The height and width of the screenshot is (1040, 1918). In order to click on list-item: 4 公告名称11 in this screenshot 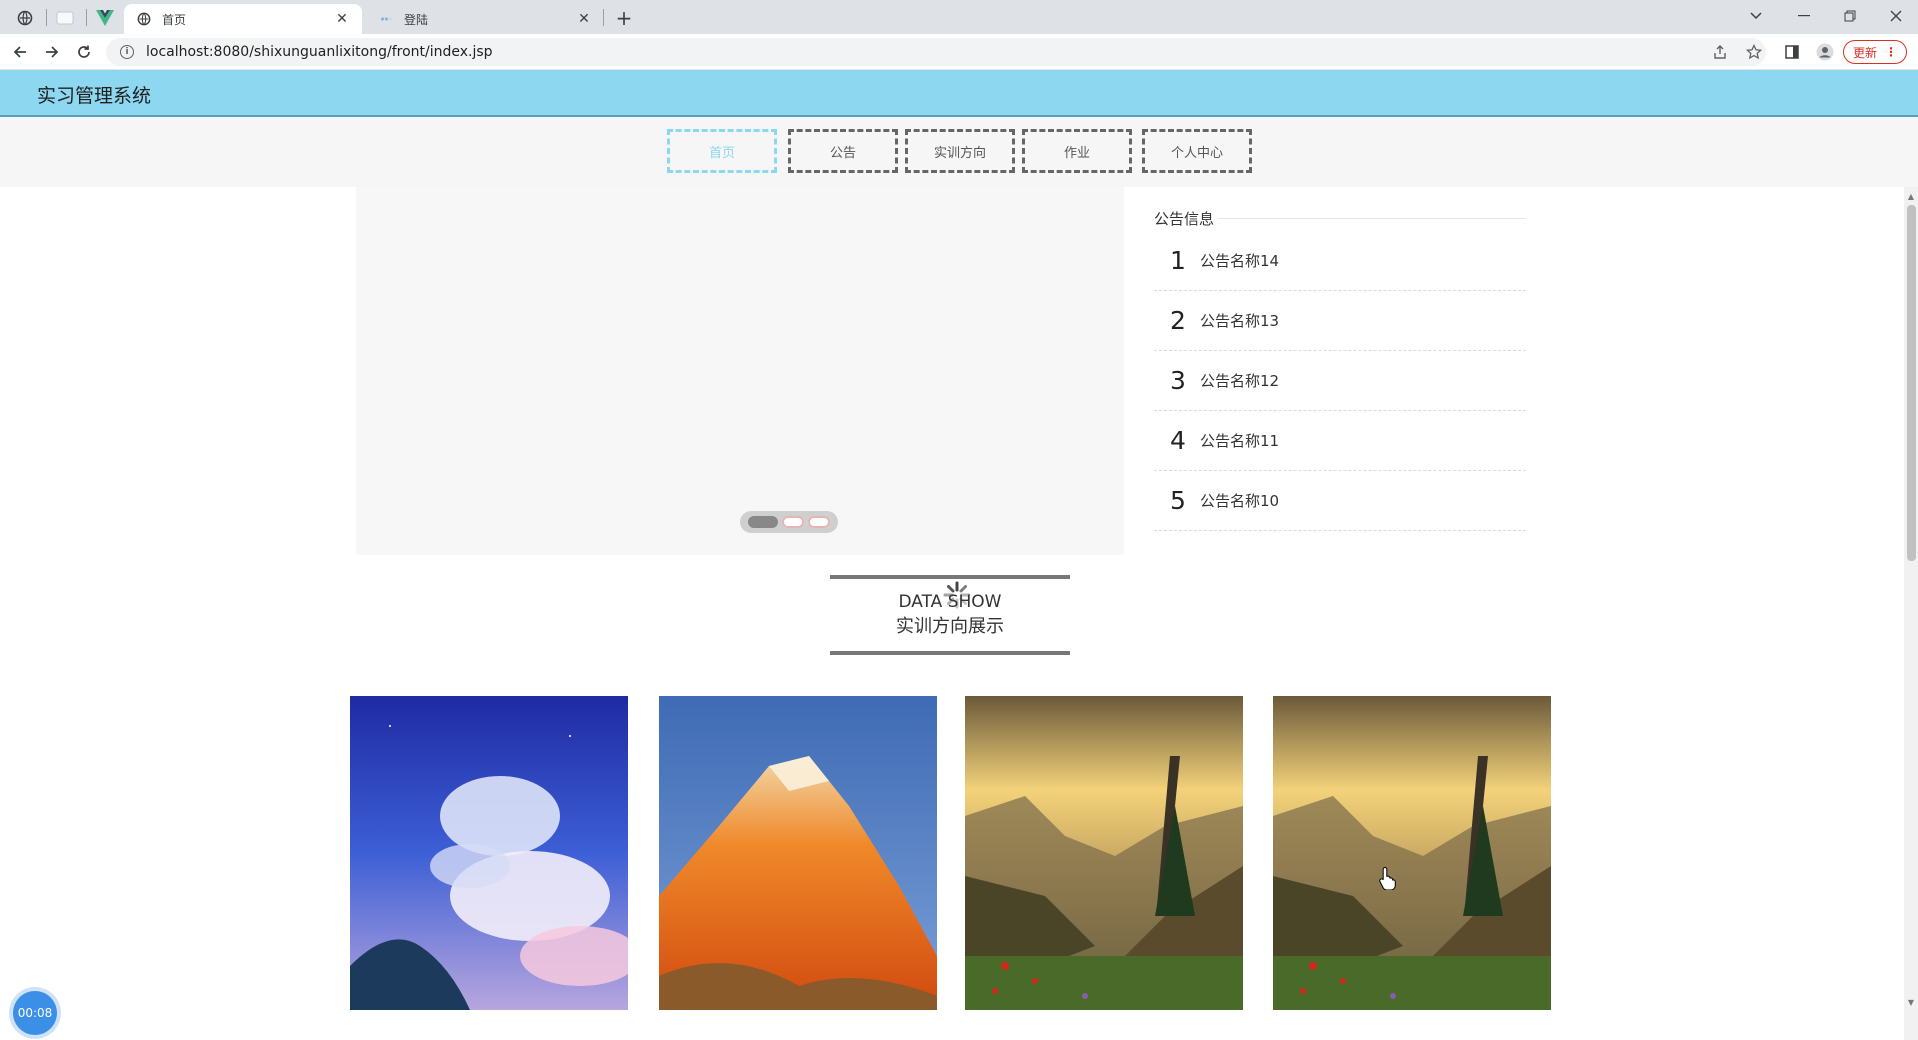, I will do `click(1340, 441)`.